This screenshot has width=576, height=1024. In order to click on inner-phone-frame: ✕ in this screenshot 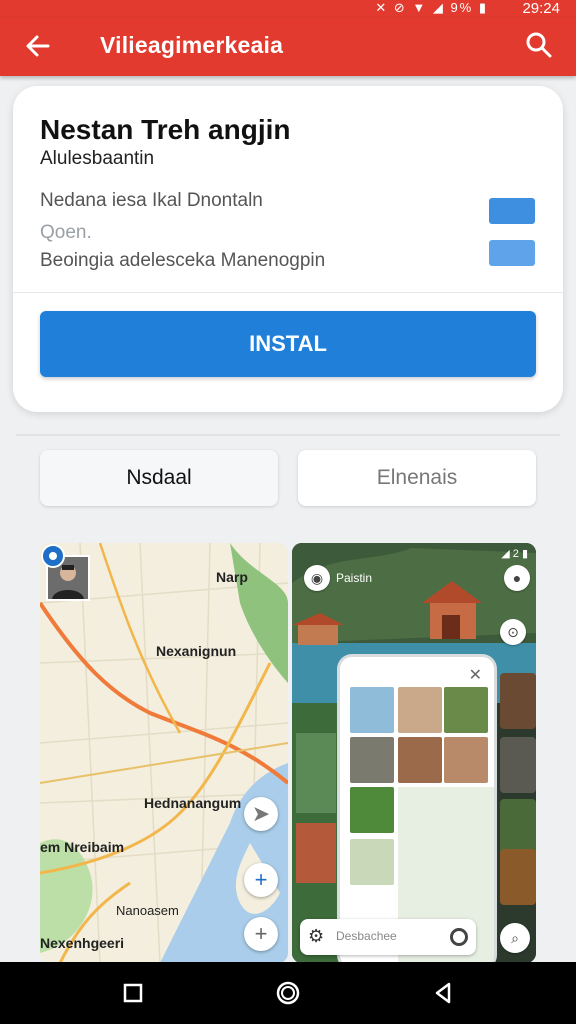, I will do `click(417, 810)`.